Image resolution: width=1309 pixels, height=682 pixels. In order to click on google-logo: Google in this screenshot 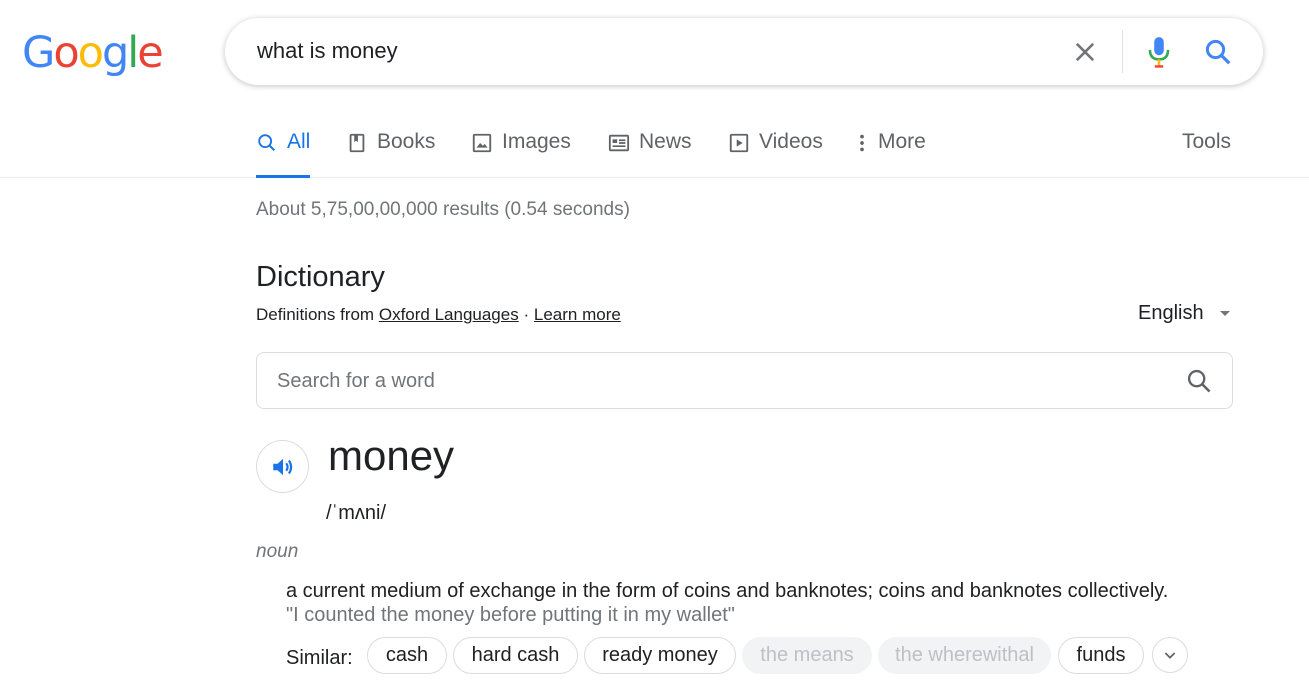, I will do `click(93, 53)`.